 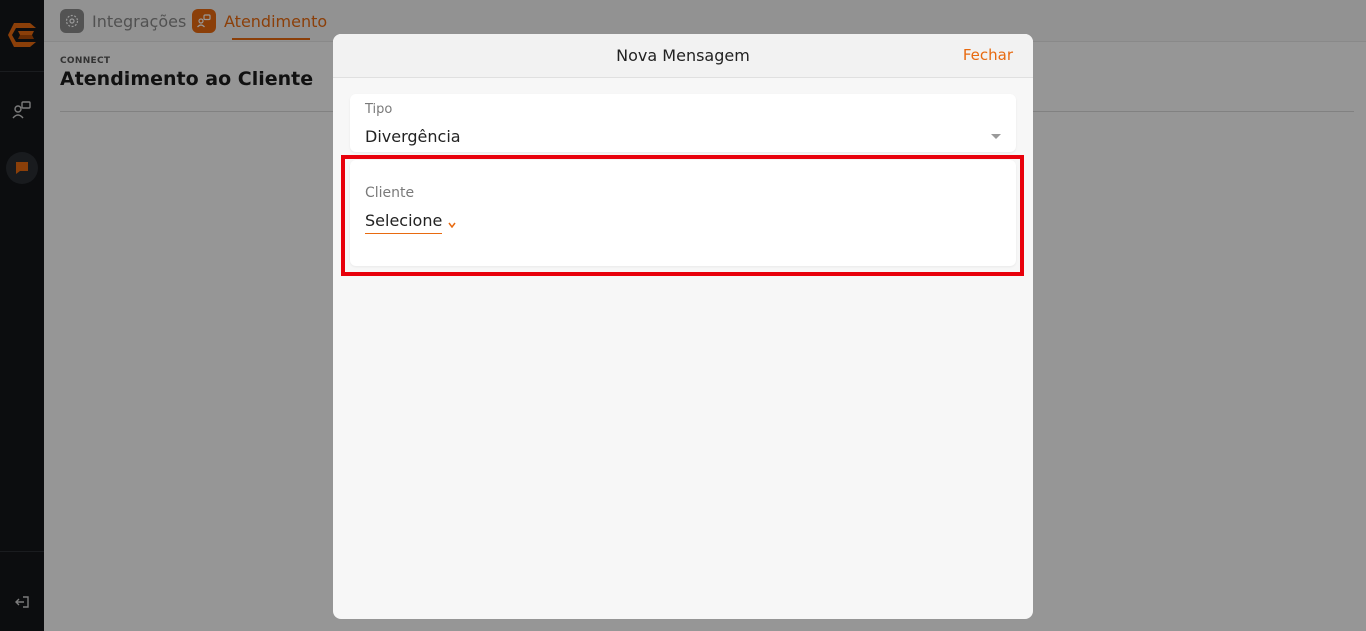 What do you see at coordinates (379, 109) in the screenshot?
I see `tipo-label: Tipo` at bounding box center [379, 109].